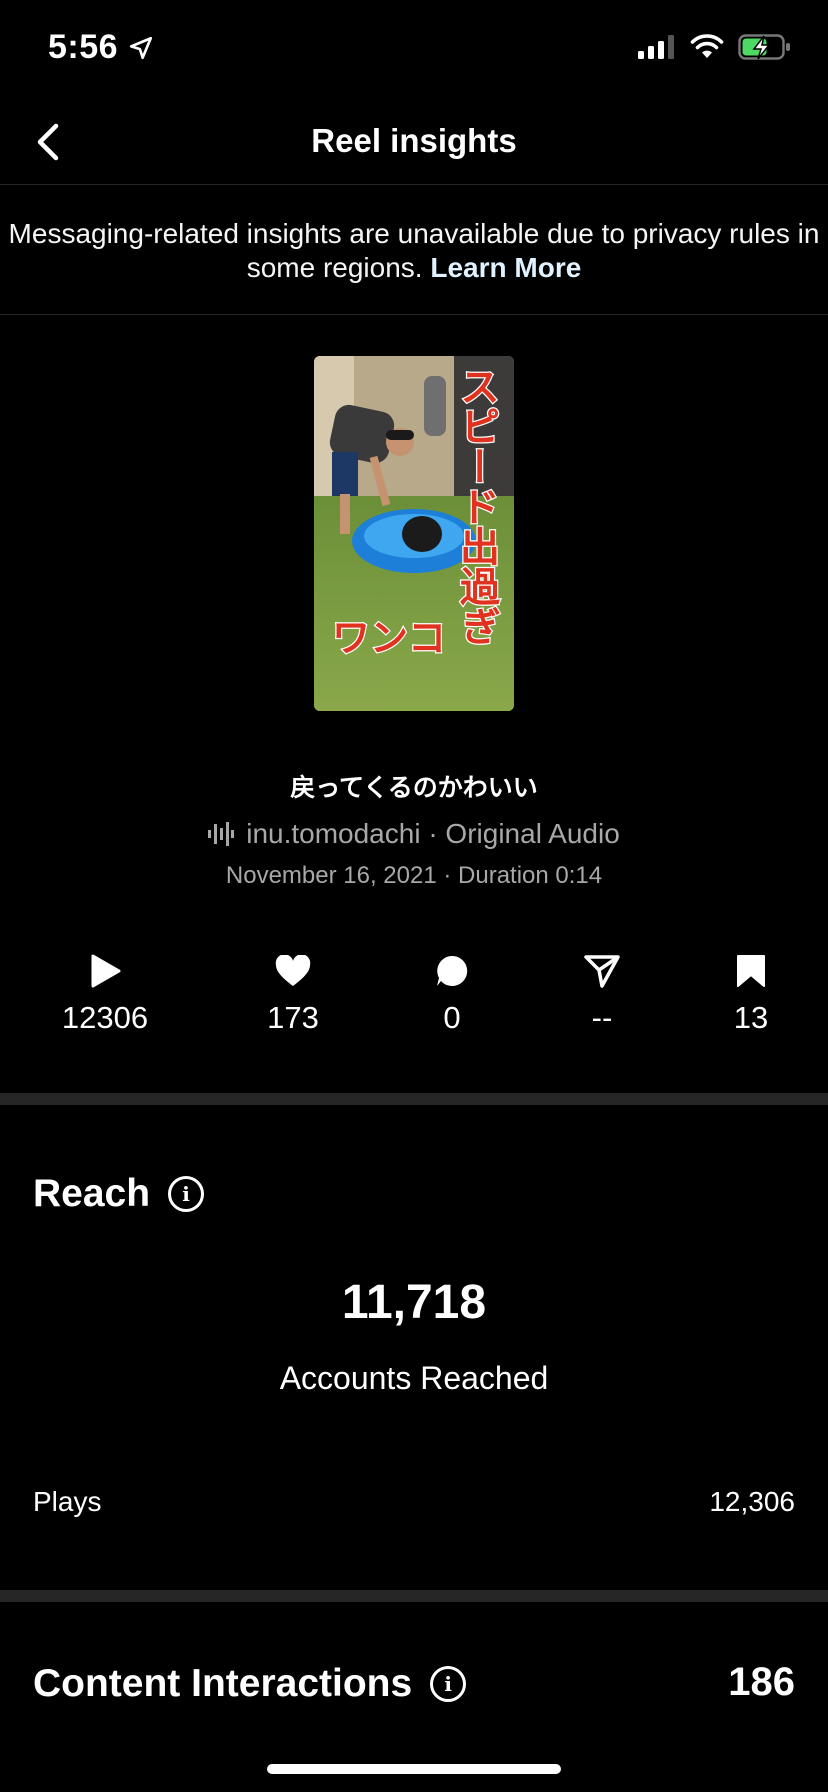 The image size is (828, 1792). I want to click on audio-text: inu.tomodachi · Original Audio, so click(433, 833).